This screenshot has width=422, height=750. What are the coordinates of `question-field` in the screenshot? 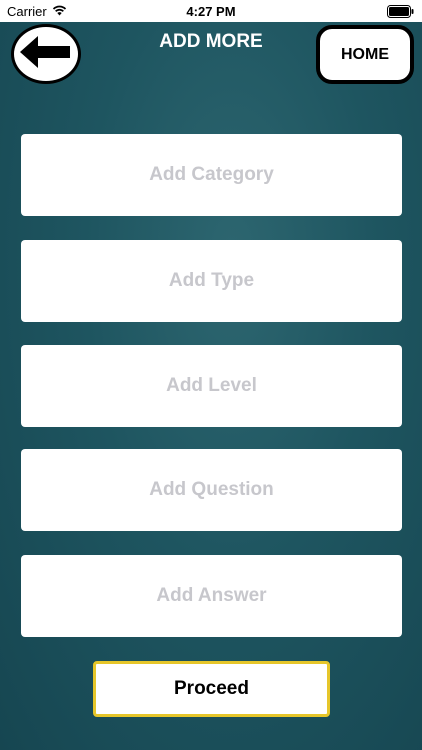 It's located at (211, 490).